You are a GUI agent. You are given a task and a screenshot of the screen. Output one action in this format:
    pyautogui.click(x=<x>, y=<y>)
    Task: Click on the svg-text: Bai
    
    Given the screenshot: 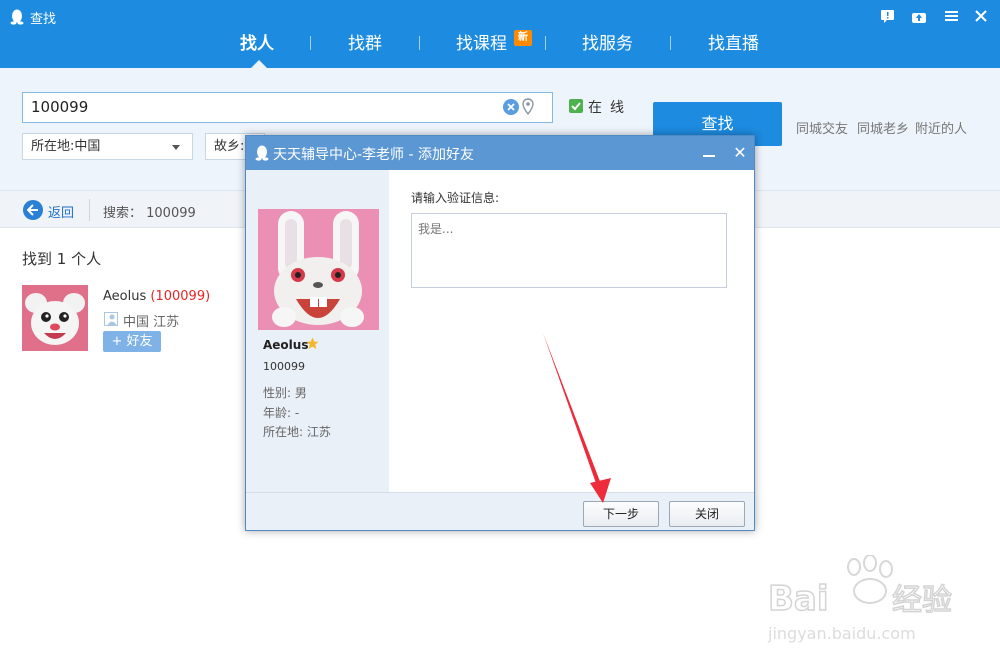 What is the action you would take?
    pyautogui.click(x=798, y=599)
    